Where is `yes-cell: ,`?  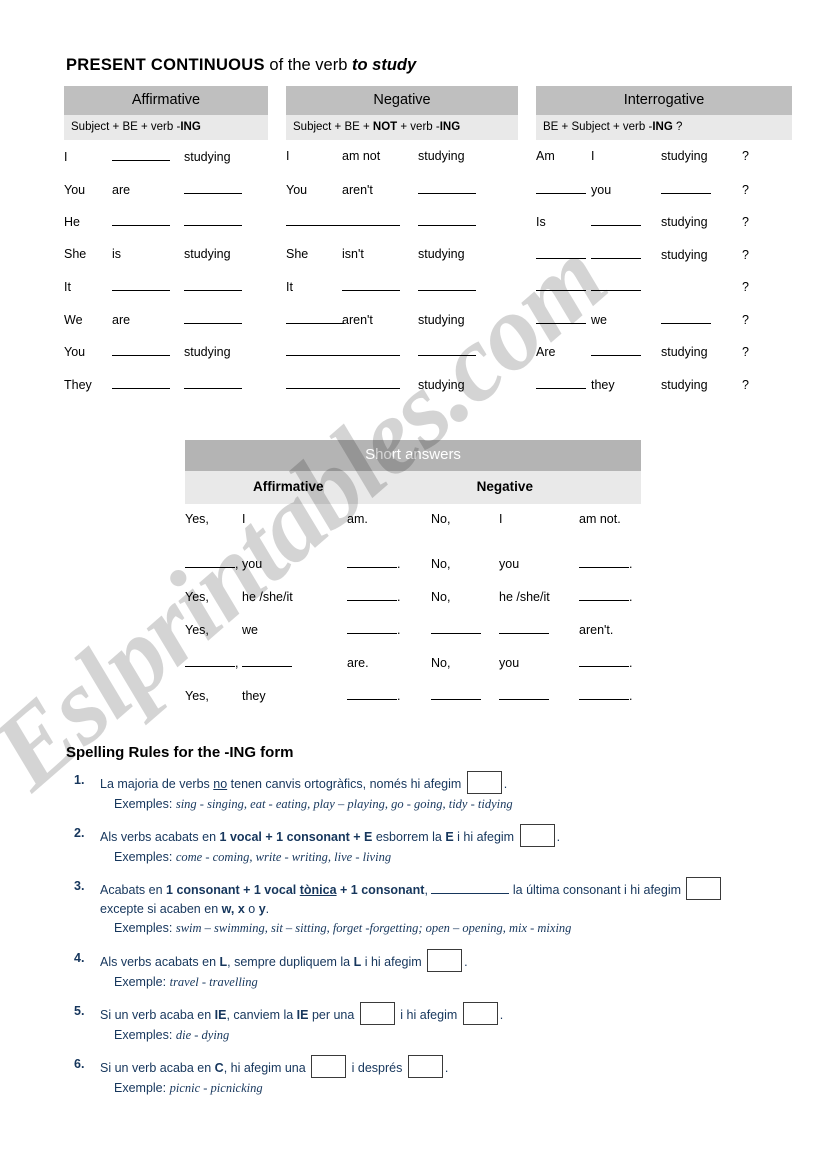
yes-cell: , is located at coordinates (213, 662).